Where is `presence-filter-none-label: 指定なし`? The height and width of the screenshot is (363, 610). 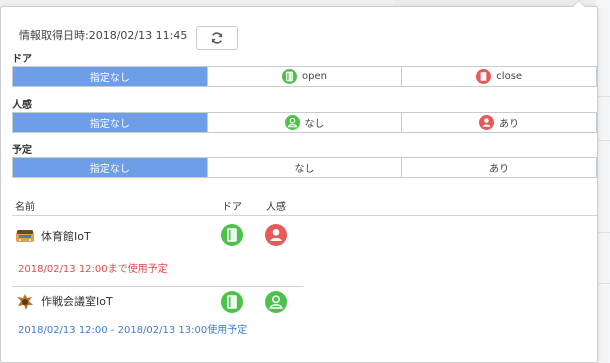 presence-filter-none-label: 指定なし is located at coordinates (109, 124).